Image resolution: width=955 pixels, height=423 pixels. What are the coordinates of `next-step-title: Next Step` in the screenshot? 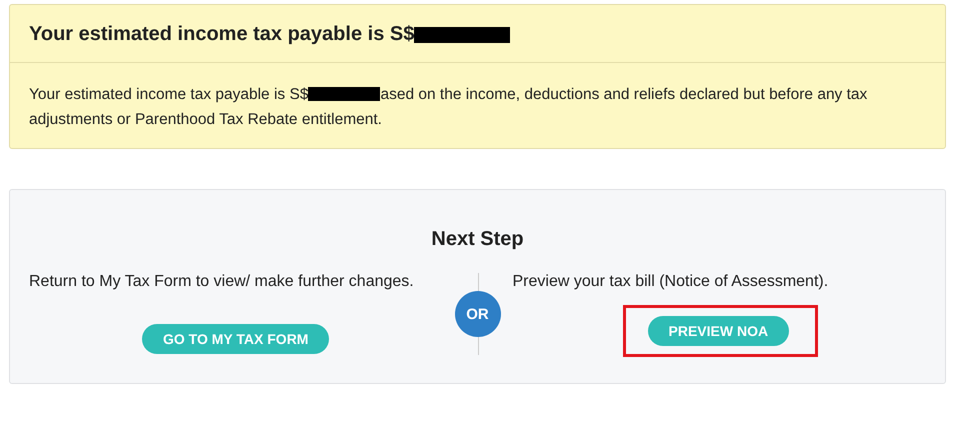 It's located at (477, 239).